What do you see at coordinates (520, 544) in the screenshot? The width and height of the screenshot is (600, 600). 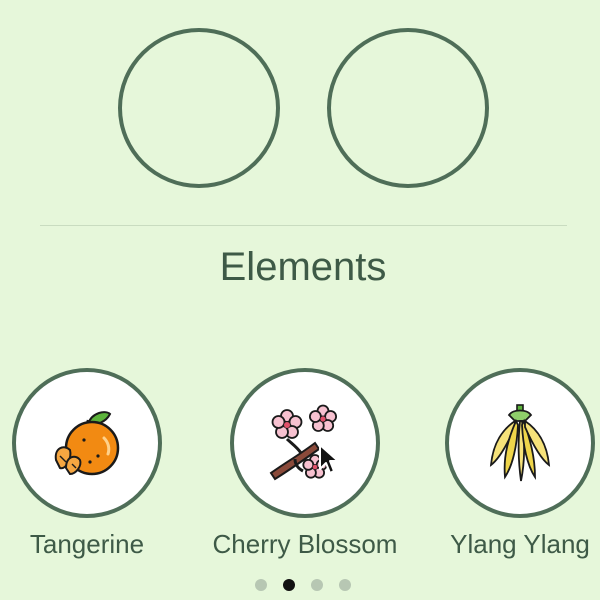 I see `element-label: Ylang Ylang` at bounding box center [520, 544].